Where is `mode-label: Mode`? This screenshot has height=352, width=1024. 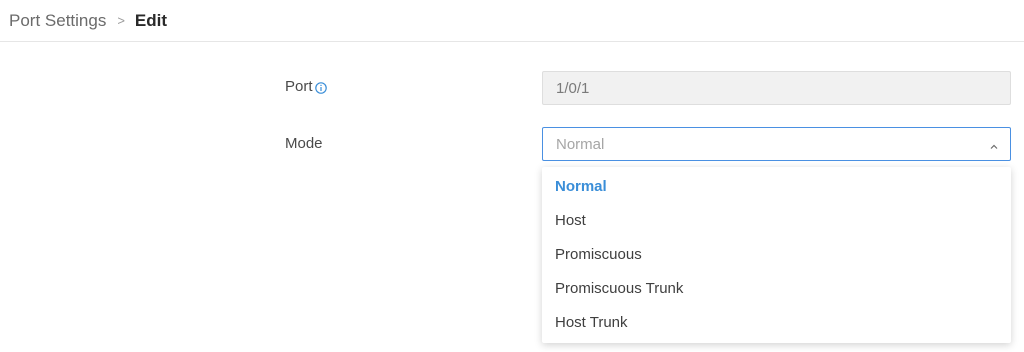 mode-label: Mode is located at coordinates (304, 143).